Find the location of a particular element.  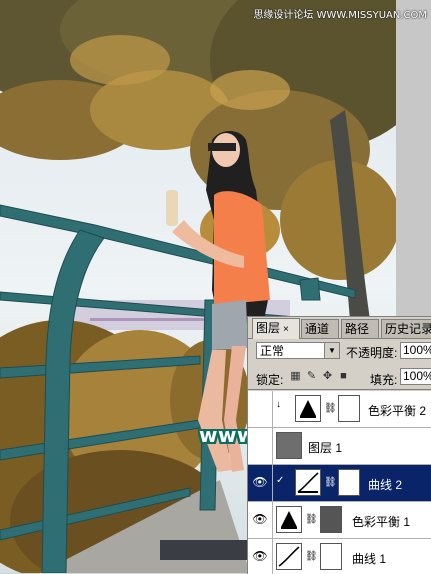

layer-name: 色彩平衡 1 is located at coordinates (381, 521).